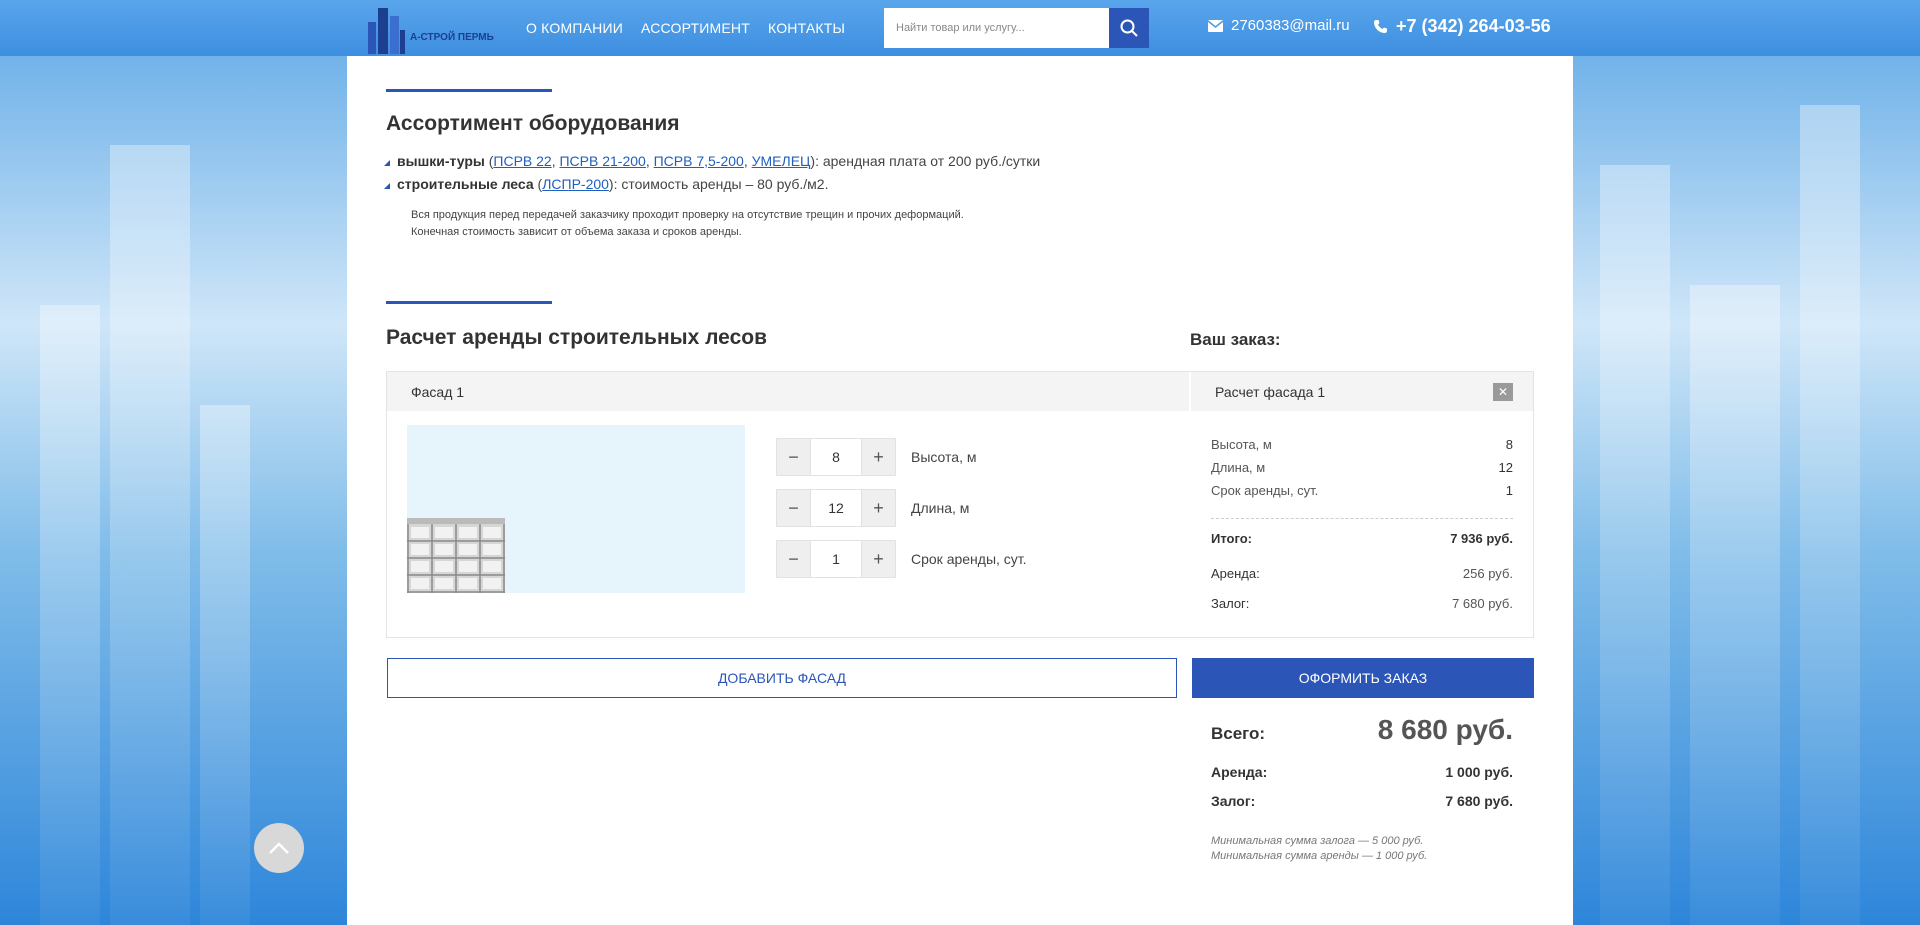 This screenshot has width=1920, height=925. What do you see at coordinates (901, 559) in the screenshot?
I see `rental-days-stepper: − 1 + Срок аренды, сут.` at bounding box center [901, 559].